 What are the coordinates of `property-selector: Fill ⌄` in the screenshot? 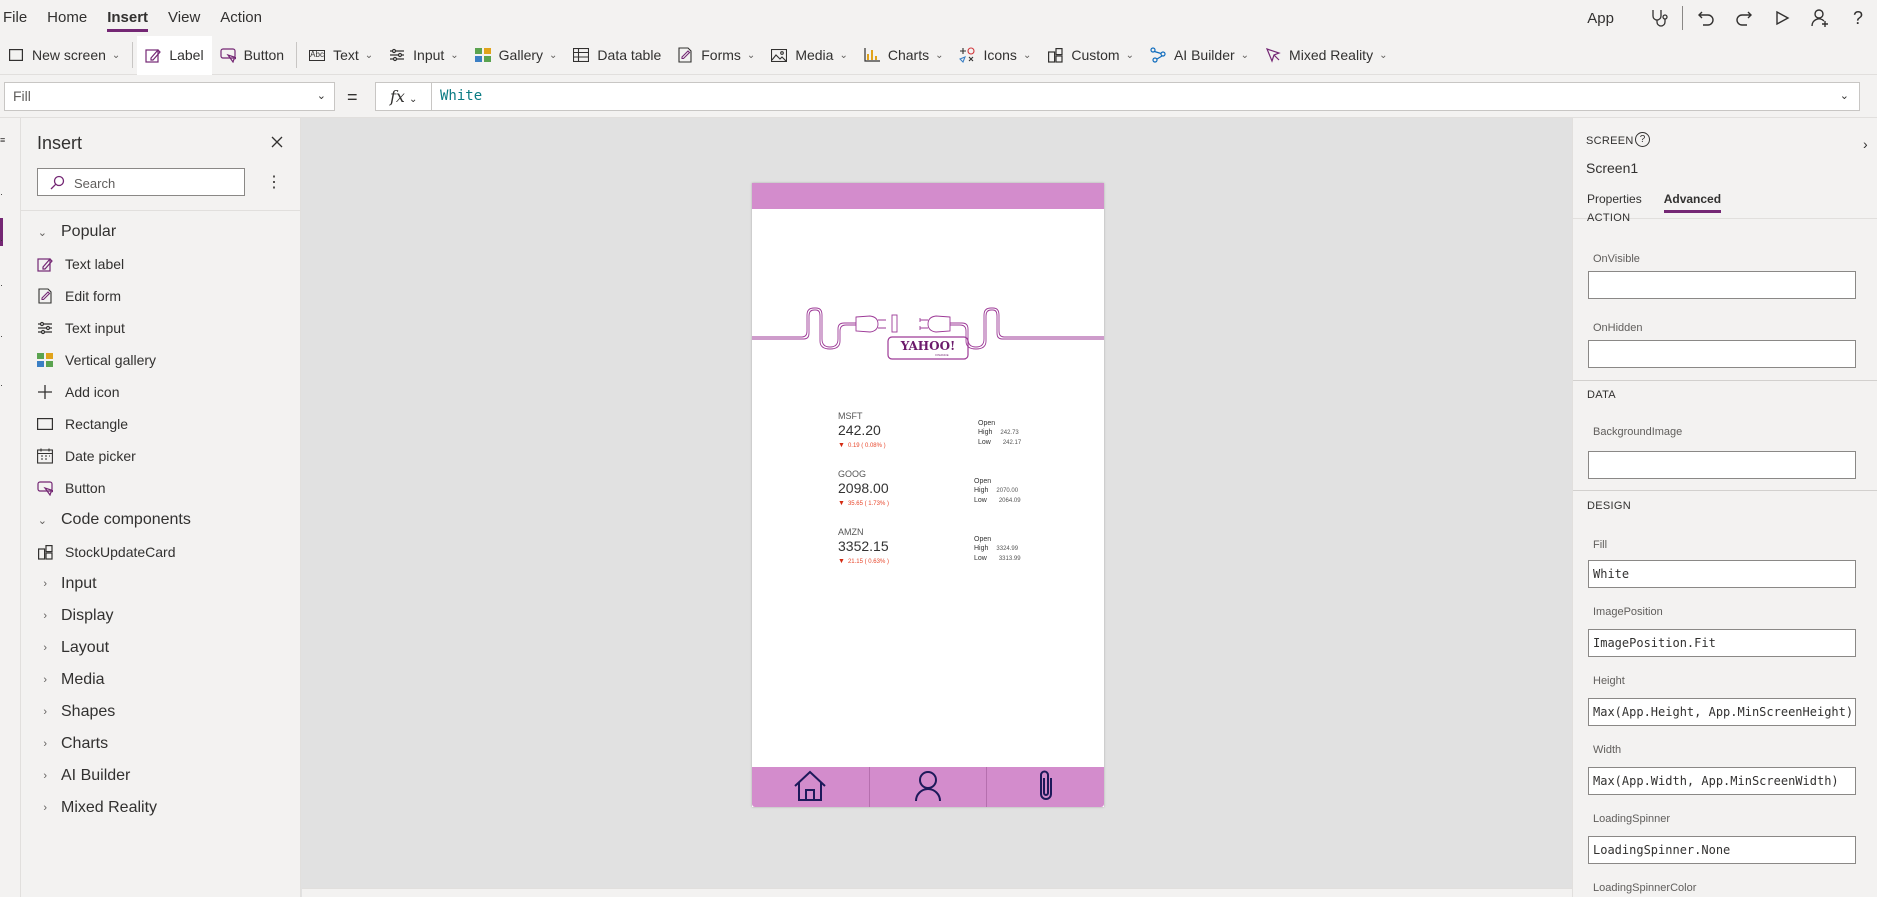 It's located at (169, 96).